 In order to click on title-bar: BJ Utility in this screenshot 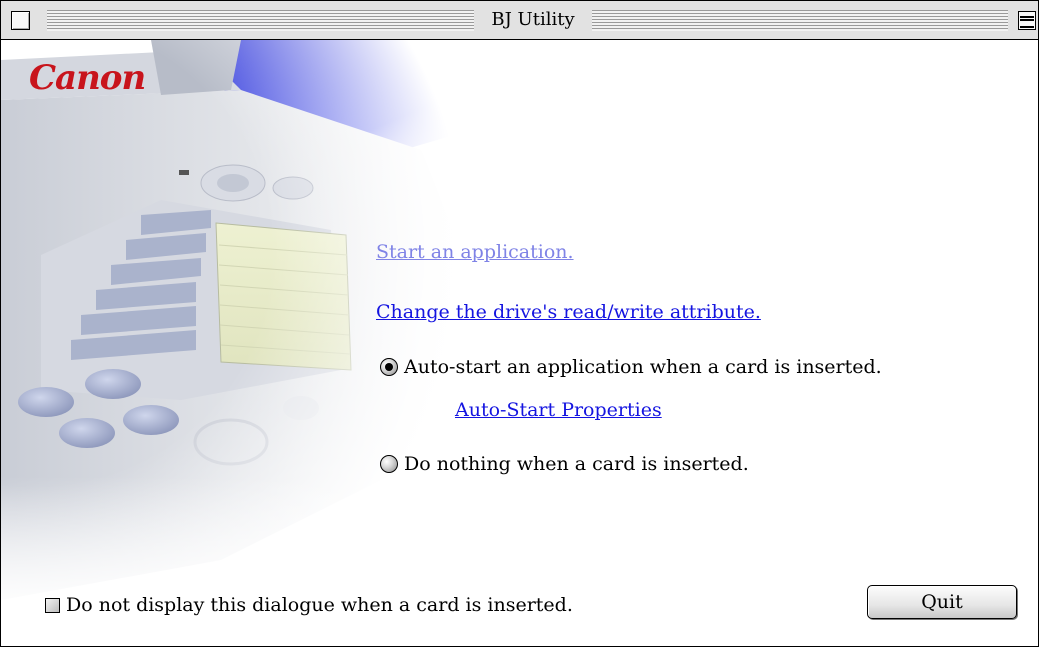, I will do `click(519, 20)`.